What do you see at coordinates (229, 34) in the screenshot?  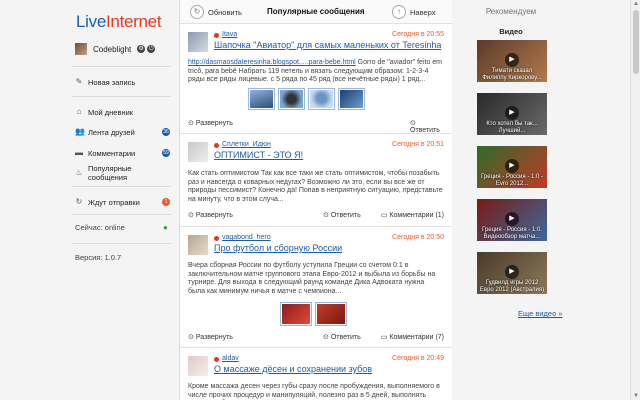 I see `post-author: Itava` at bounding box center [229, 34].